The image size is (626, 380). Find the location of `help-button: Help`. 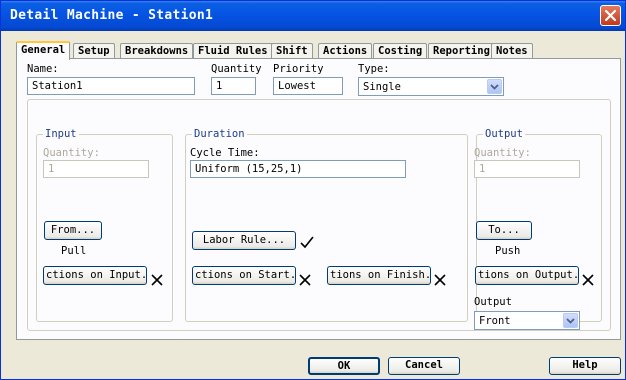

help-button: Help is located at coordinates (585, 366).